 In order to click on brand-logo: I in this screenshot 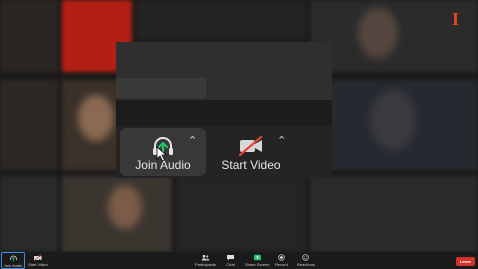, I will do `click(456, 19)`.